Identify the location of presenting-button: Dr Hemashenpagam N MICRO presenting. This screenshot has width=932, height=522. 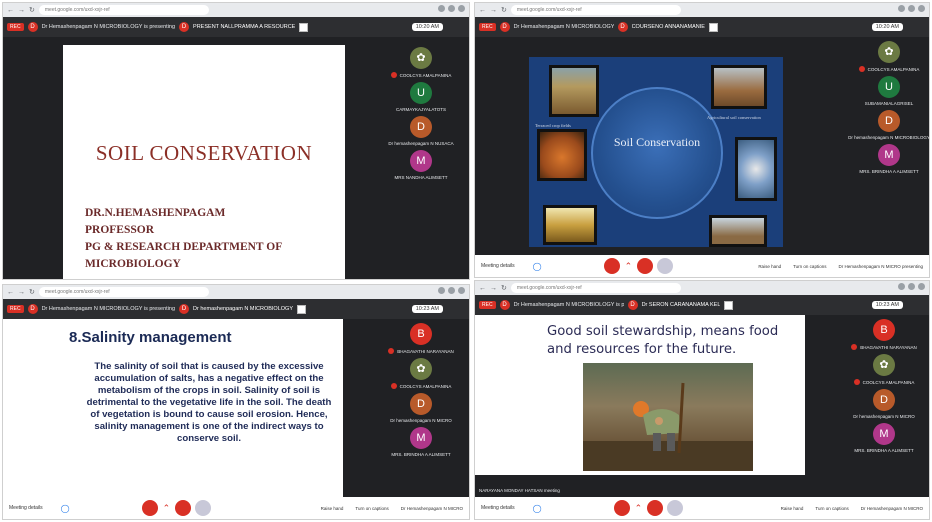
(880, 266).